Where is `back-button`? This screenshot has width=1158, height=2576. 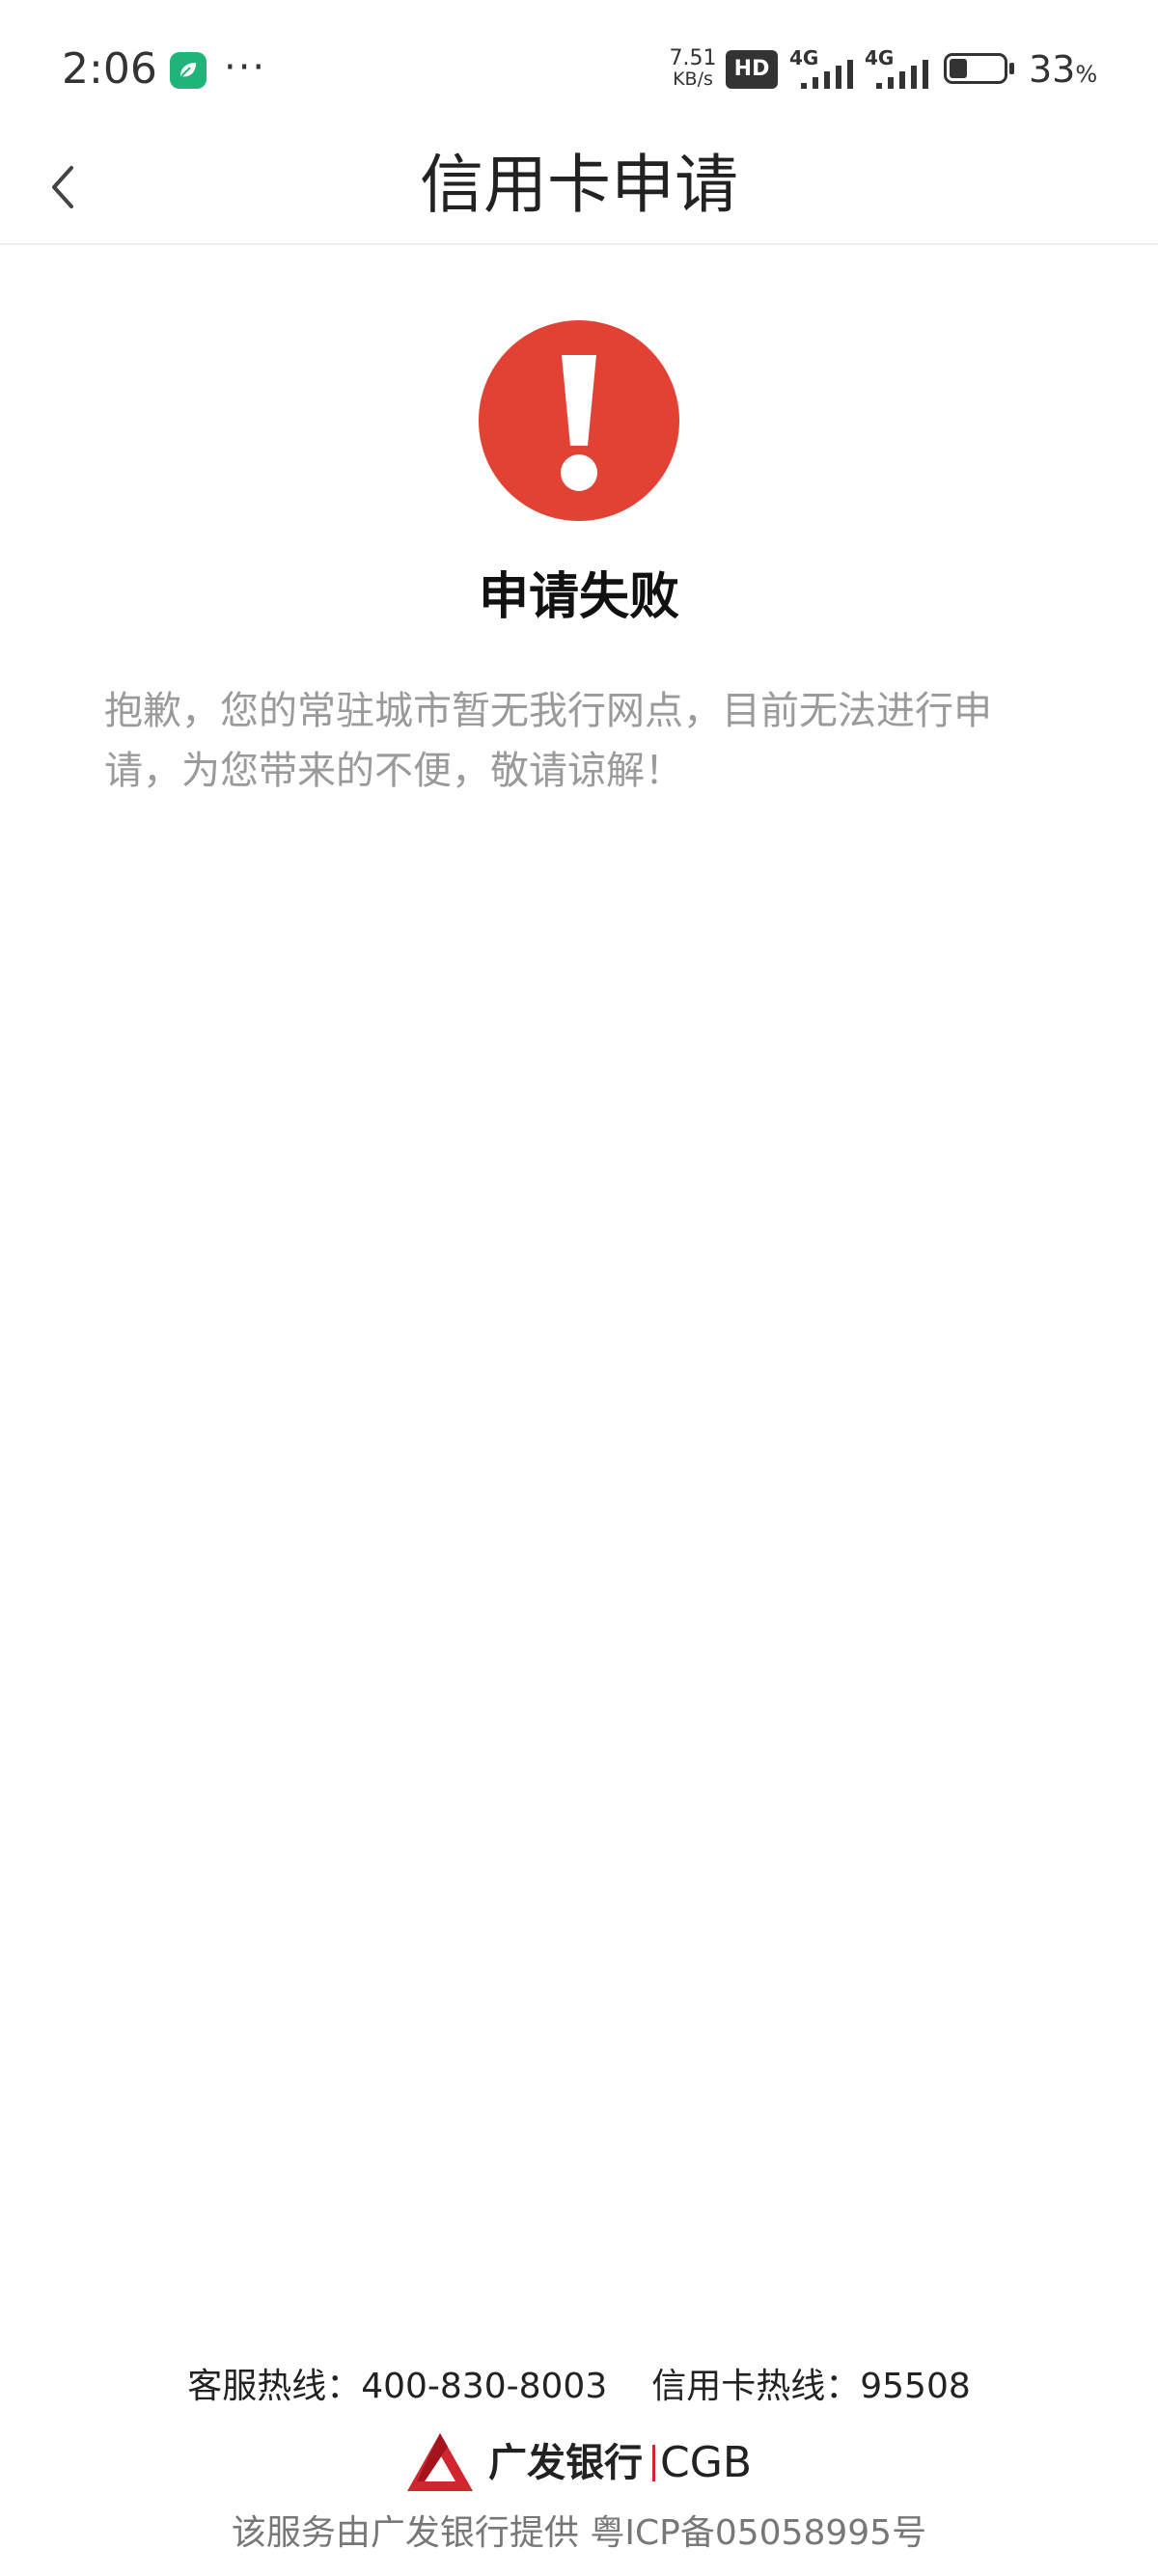 back-button is located at coordinates (67, 185).